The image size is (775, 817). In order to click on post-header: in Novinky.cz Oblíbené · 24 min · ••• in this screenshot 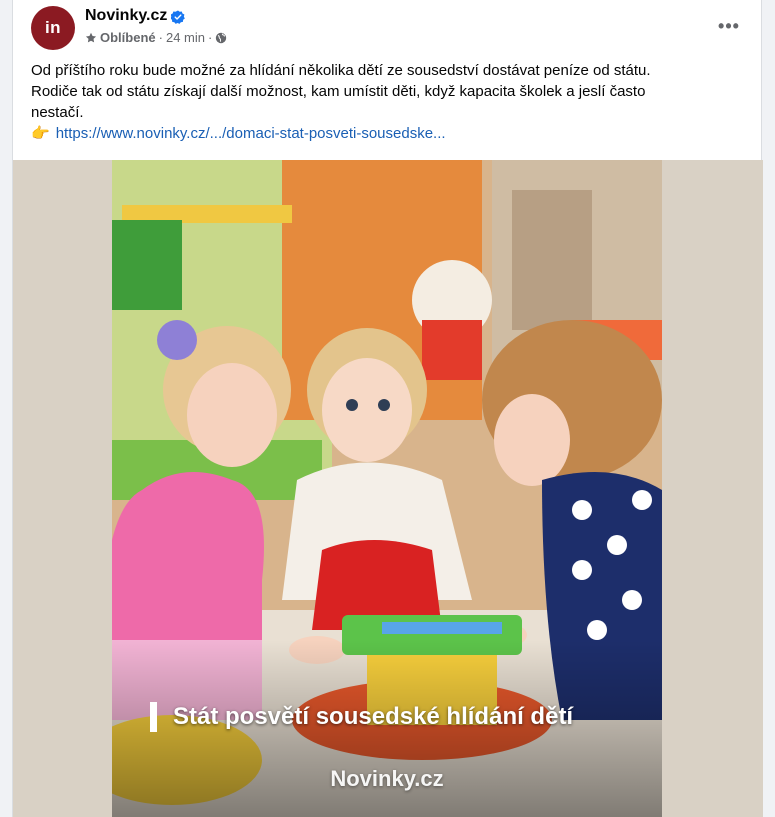, I will do `click(387, 28)`.